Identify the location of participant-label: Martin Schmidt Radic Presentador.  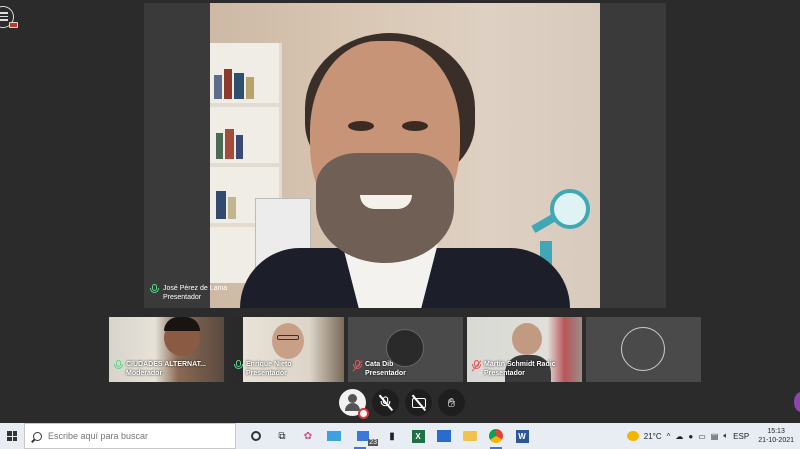
(514, 369).